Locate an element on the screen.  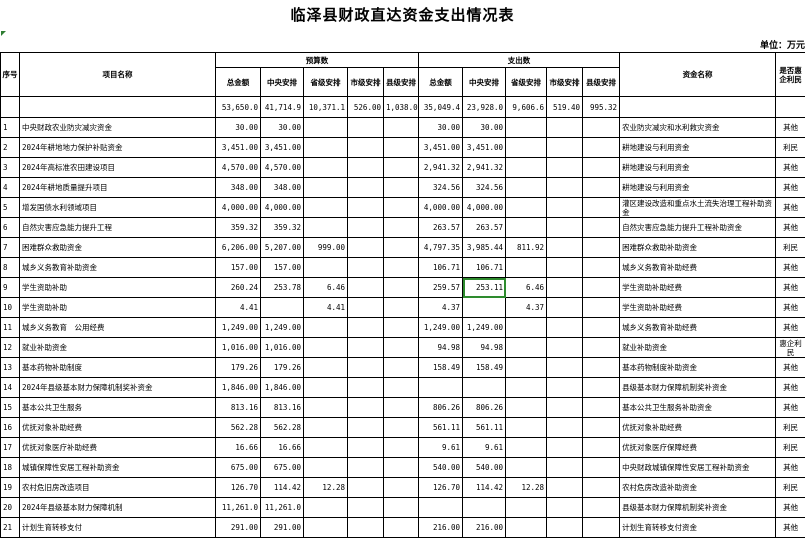
budget-cell: 260.24 is located at coordinates (238, 287).